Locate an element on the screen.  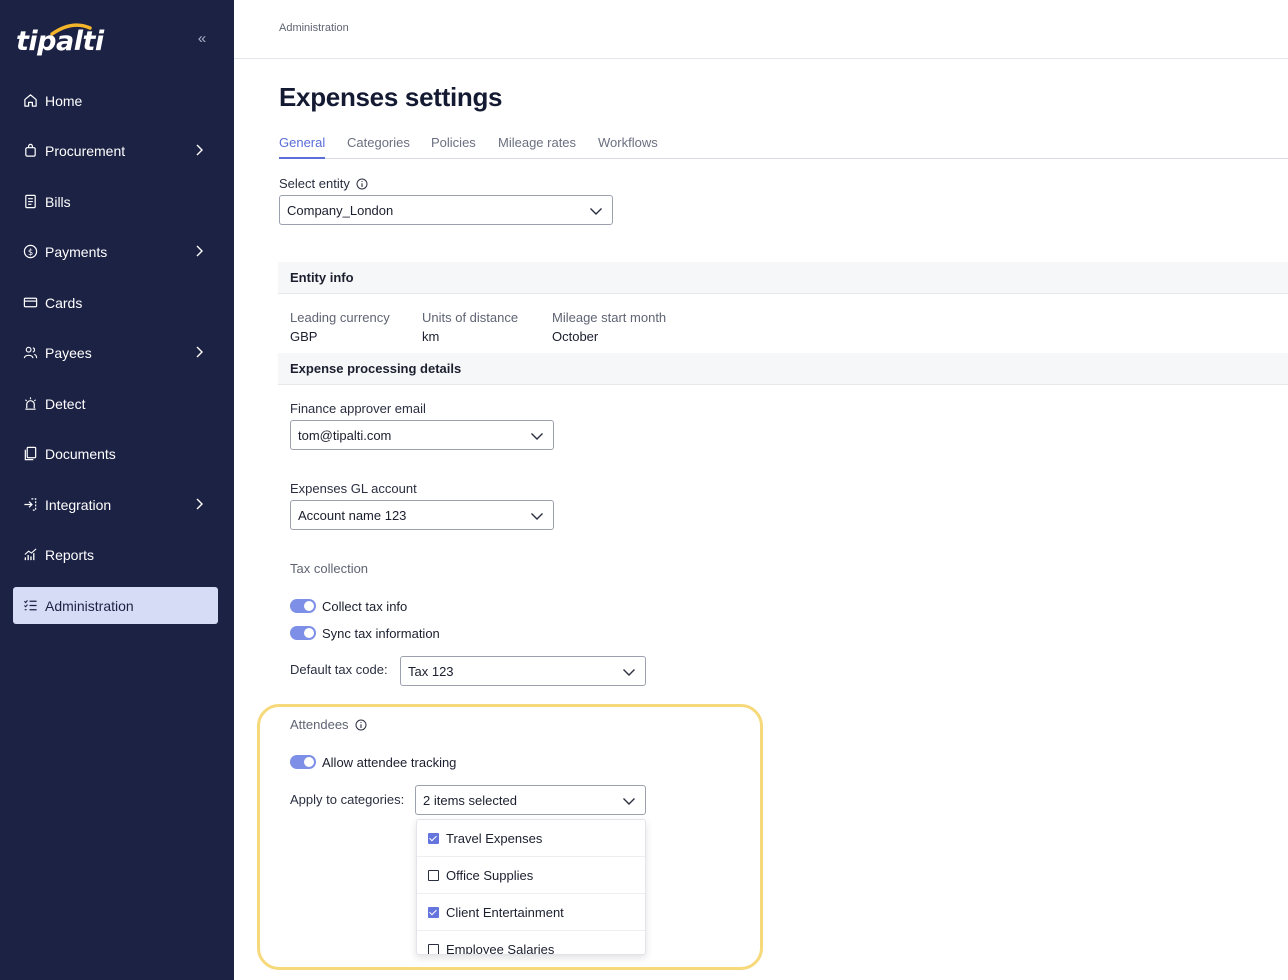
units-of-distance-label: Units of distance is located at coordinates (470, 317).